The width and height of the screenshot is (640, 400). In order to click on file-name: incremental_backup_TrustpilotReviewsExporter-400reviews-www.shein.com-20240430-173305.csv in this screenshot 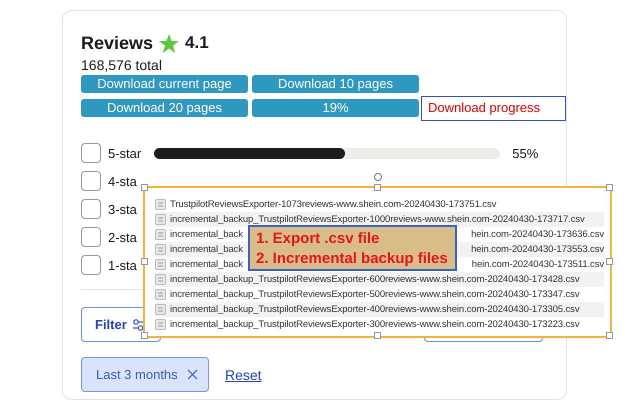, I will do `click(375, 309)`.